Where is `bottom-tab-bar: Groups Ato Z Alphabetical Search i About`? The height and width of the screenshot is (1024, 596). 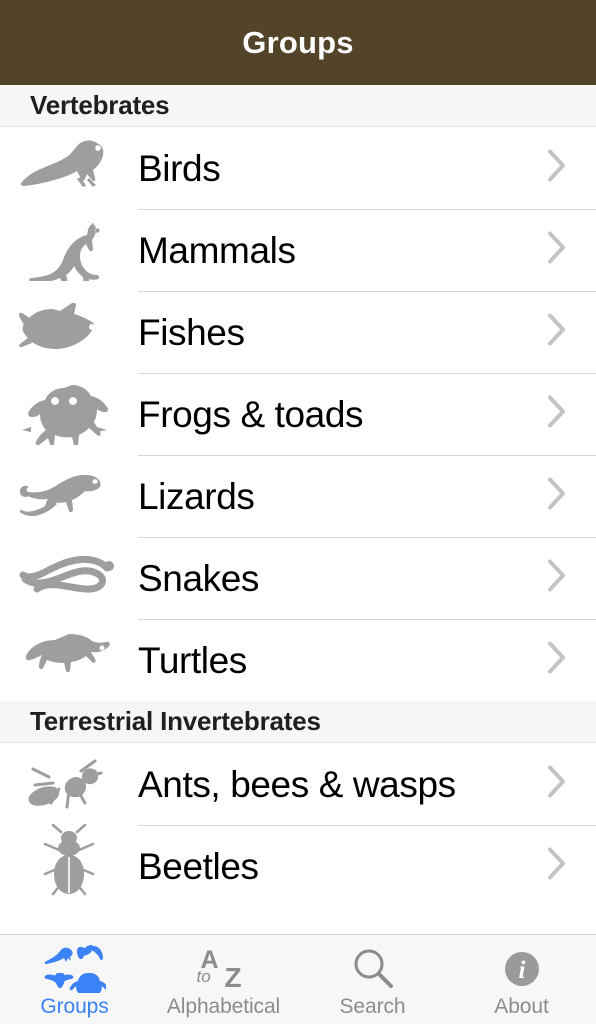
bottom-tab-bar: Groups Ato Z Alphabetical Search i About is located at coordinates (298, 979).